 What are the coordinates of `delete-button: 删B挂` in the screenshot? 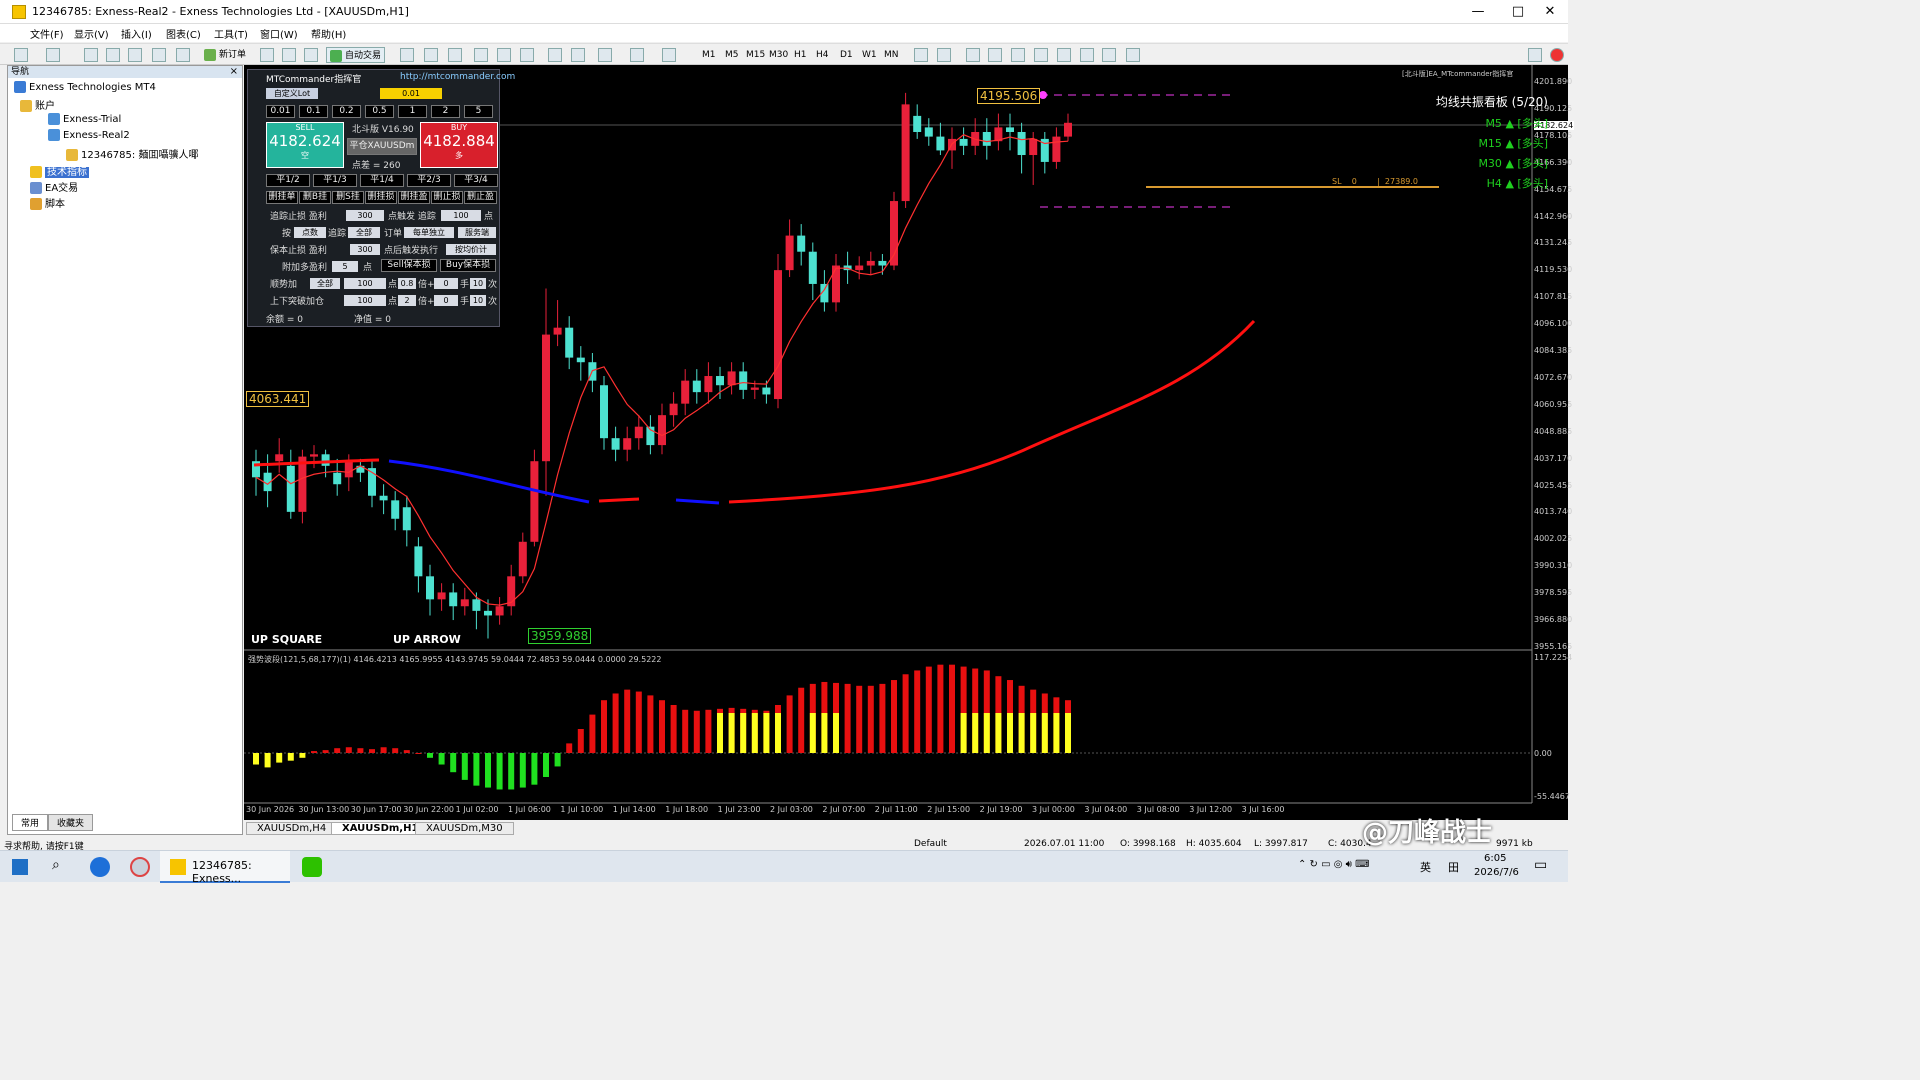 It's located at (315, 197).